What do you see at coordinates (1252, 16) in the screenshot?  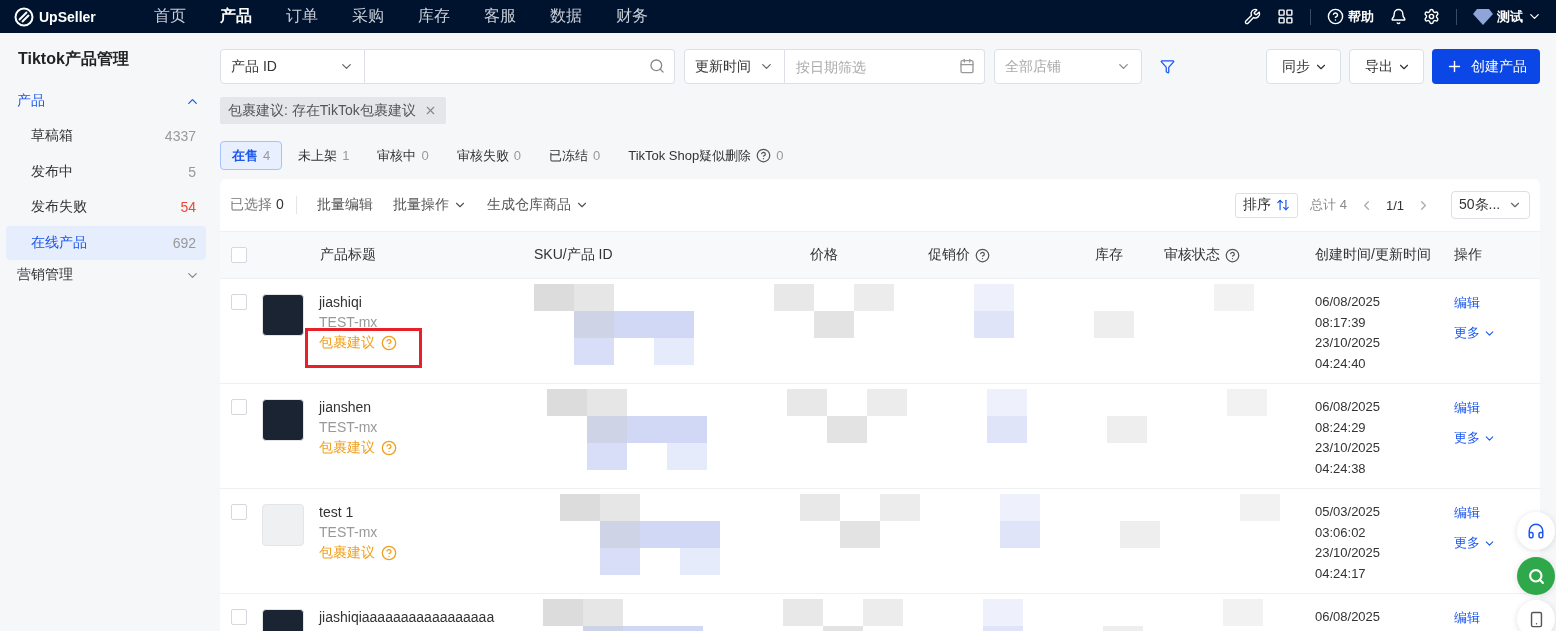 I see `wrench-icon` at bounding box center [1252, 16].